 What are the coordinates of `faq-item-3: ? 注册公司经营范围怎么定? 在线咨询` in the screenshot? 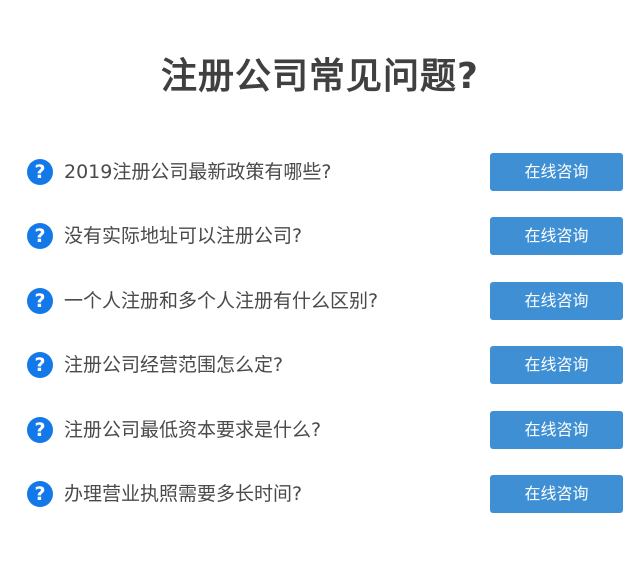 It's located at (320, 365).